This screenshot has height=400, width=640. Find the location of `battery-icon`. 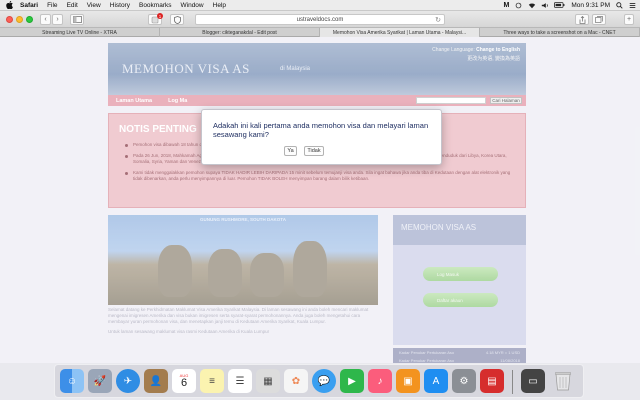

battery-icon is located at coordinates (559, 5).